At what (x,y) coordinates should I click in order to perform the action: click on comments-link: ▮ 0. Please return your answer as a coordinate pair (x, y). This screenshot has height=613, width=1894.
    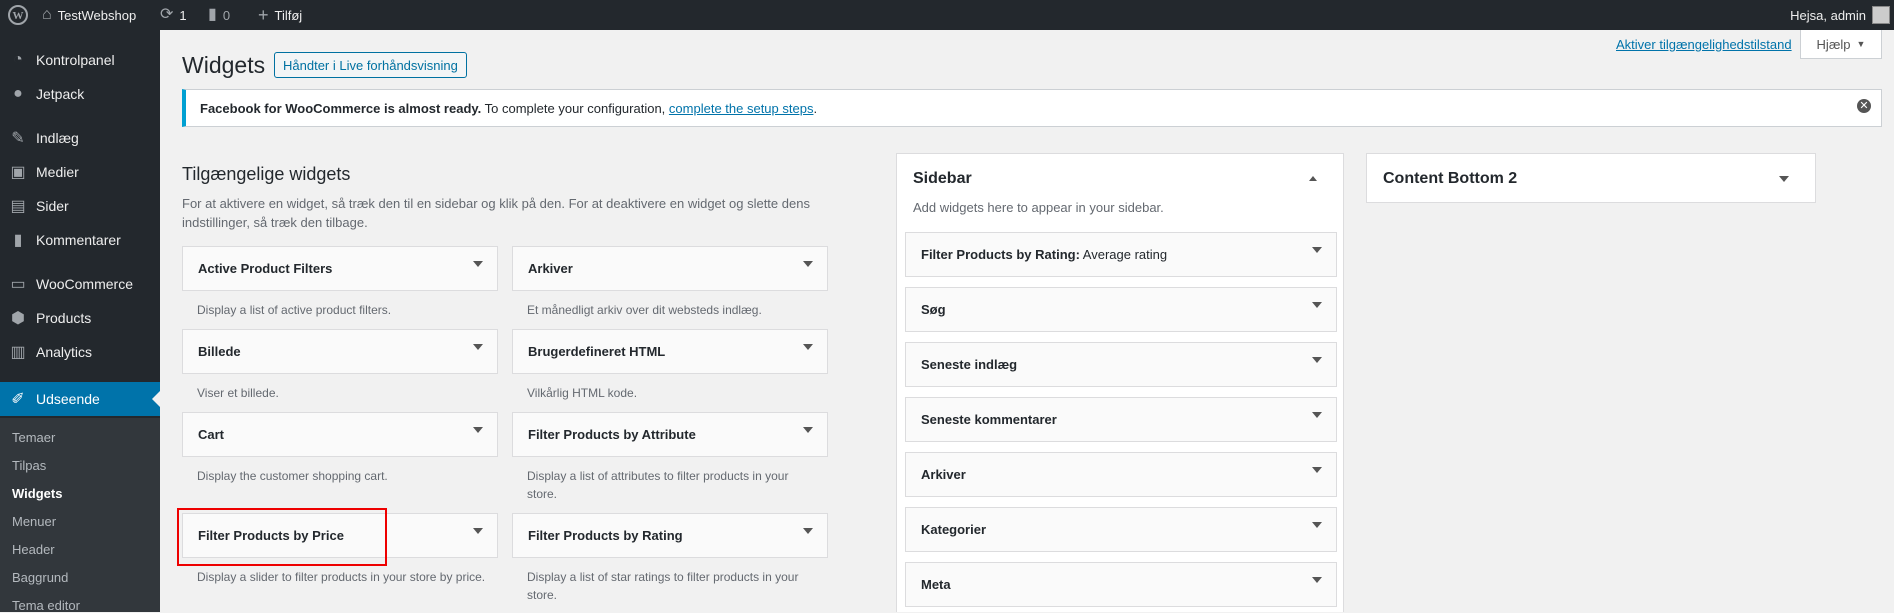
    Looking at the image, I should click on (219, 15).